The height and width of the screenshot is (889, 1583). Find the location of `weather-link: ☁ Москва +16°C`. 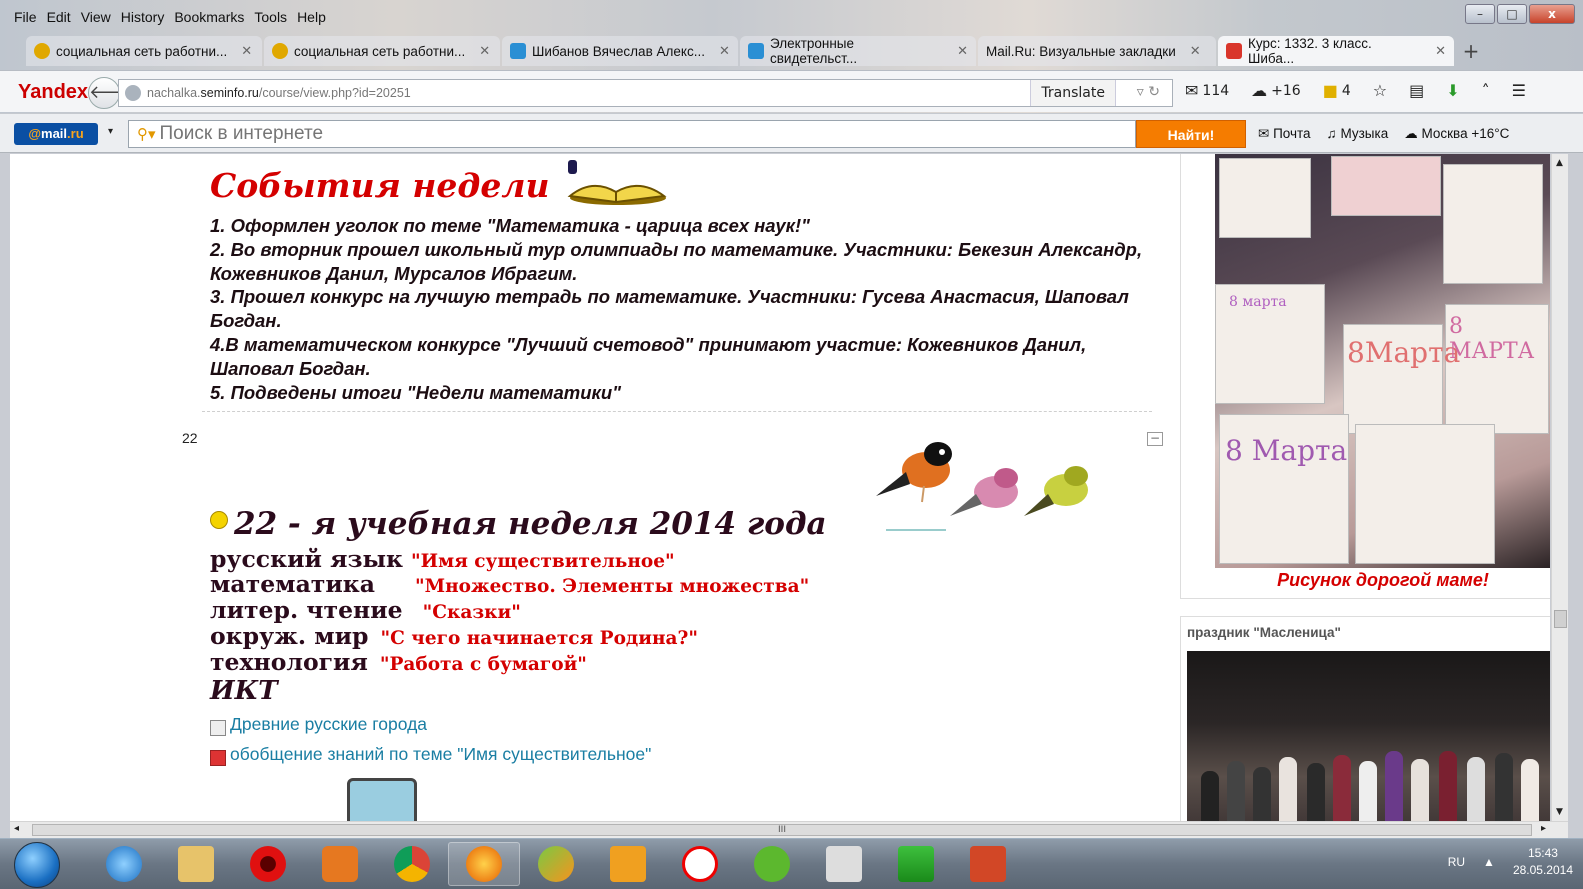

weather-link: ☁ Москва +16°C is located at coordinates (1456, 134).